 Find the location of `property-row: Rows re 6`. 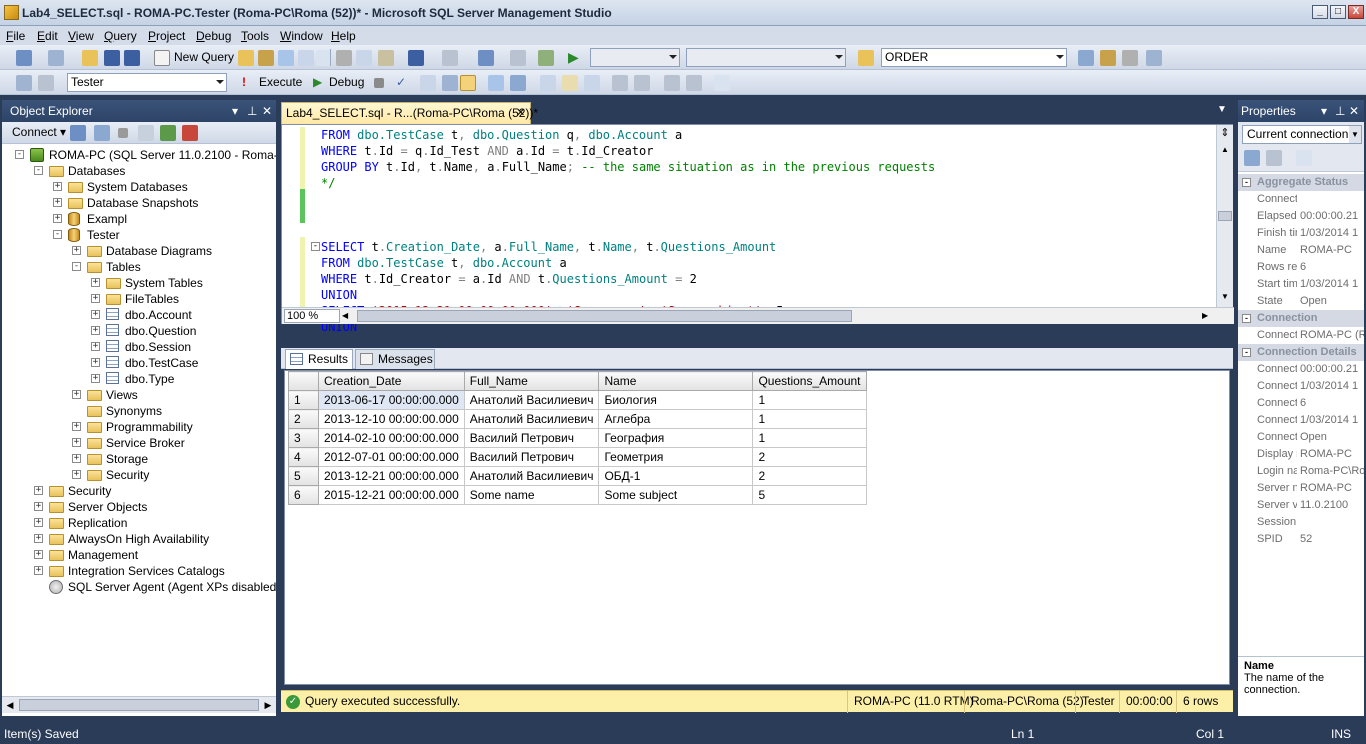

property-row: Rows re 6 is located at coordinates (1301, 267).